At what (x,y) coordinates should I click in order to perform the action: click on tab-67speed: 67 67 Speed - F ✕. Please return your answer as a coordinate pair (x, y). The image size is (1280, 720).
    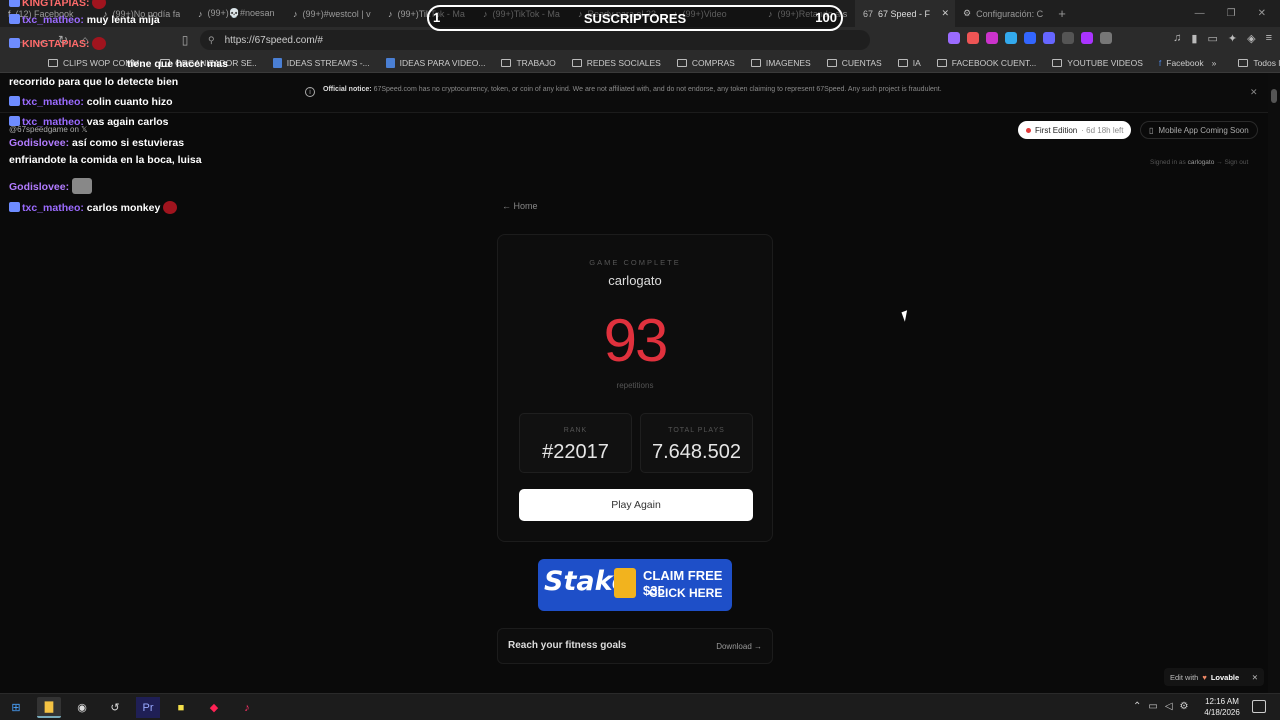
    Looking at the image, I should click on (905, 13).